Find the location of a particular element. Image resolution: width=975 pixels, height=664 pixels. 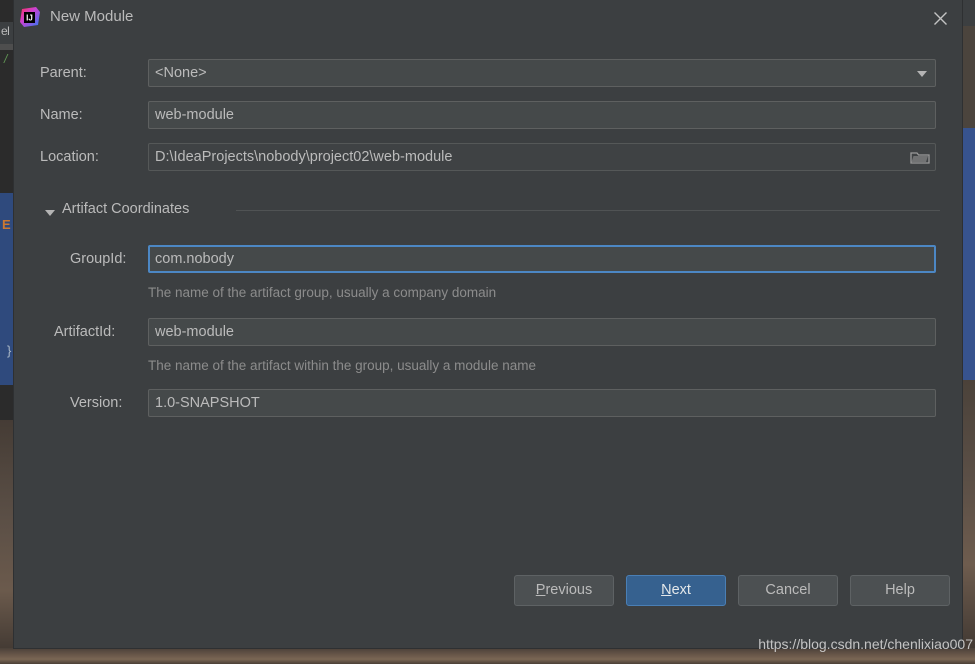

section-divider is located at coordinates (588, 210).